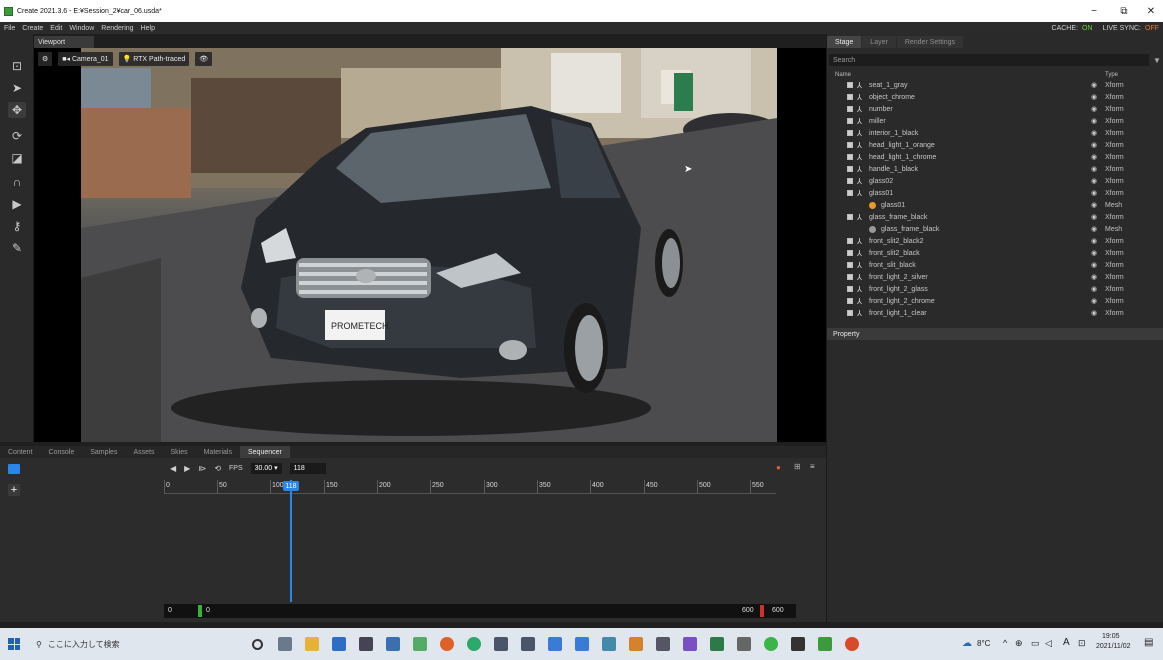  What do you see at coordinates (17, 248) in the screenshot?
I see `pen-icon: ✎` at bounding box center [17, 248].